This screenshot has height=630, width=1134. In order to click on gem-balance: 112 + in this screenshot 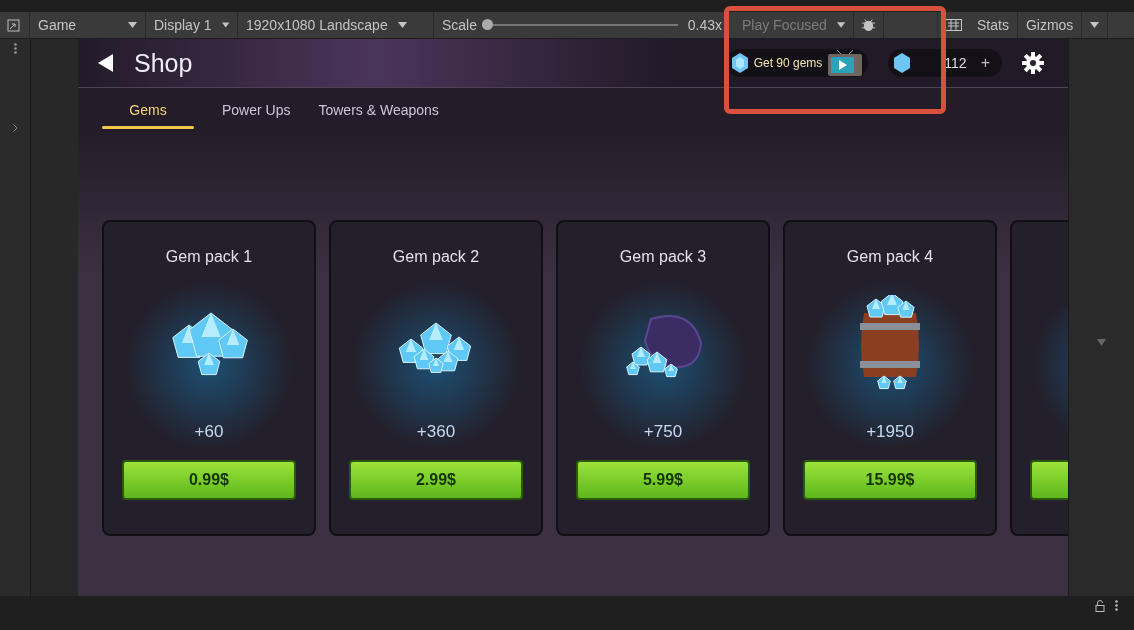, I will do `click(945, 63)`.